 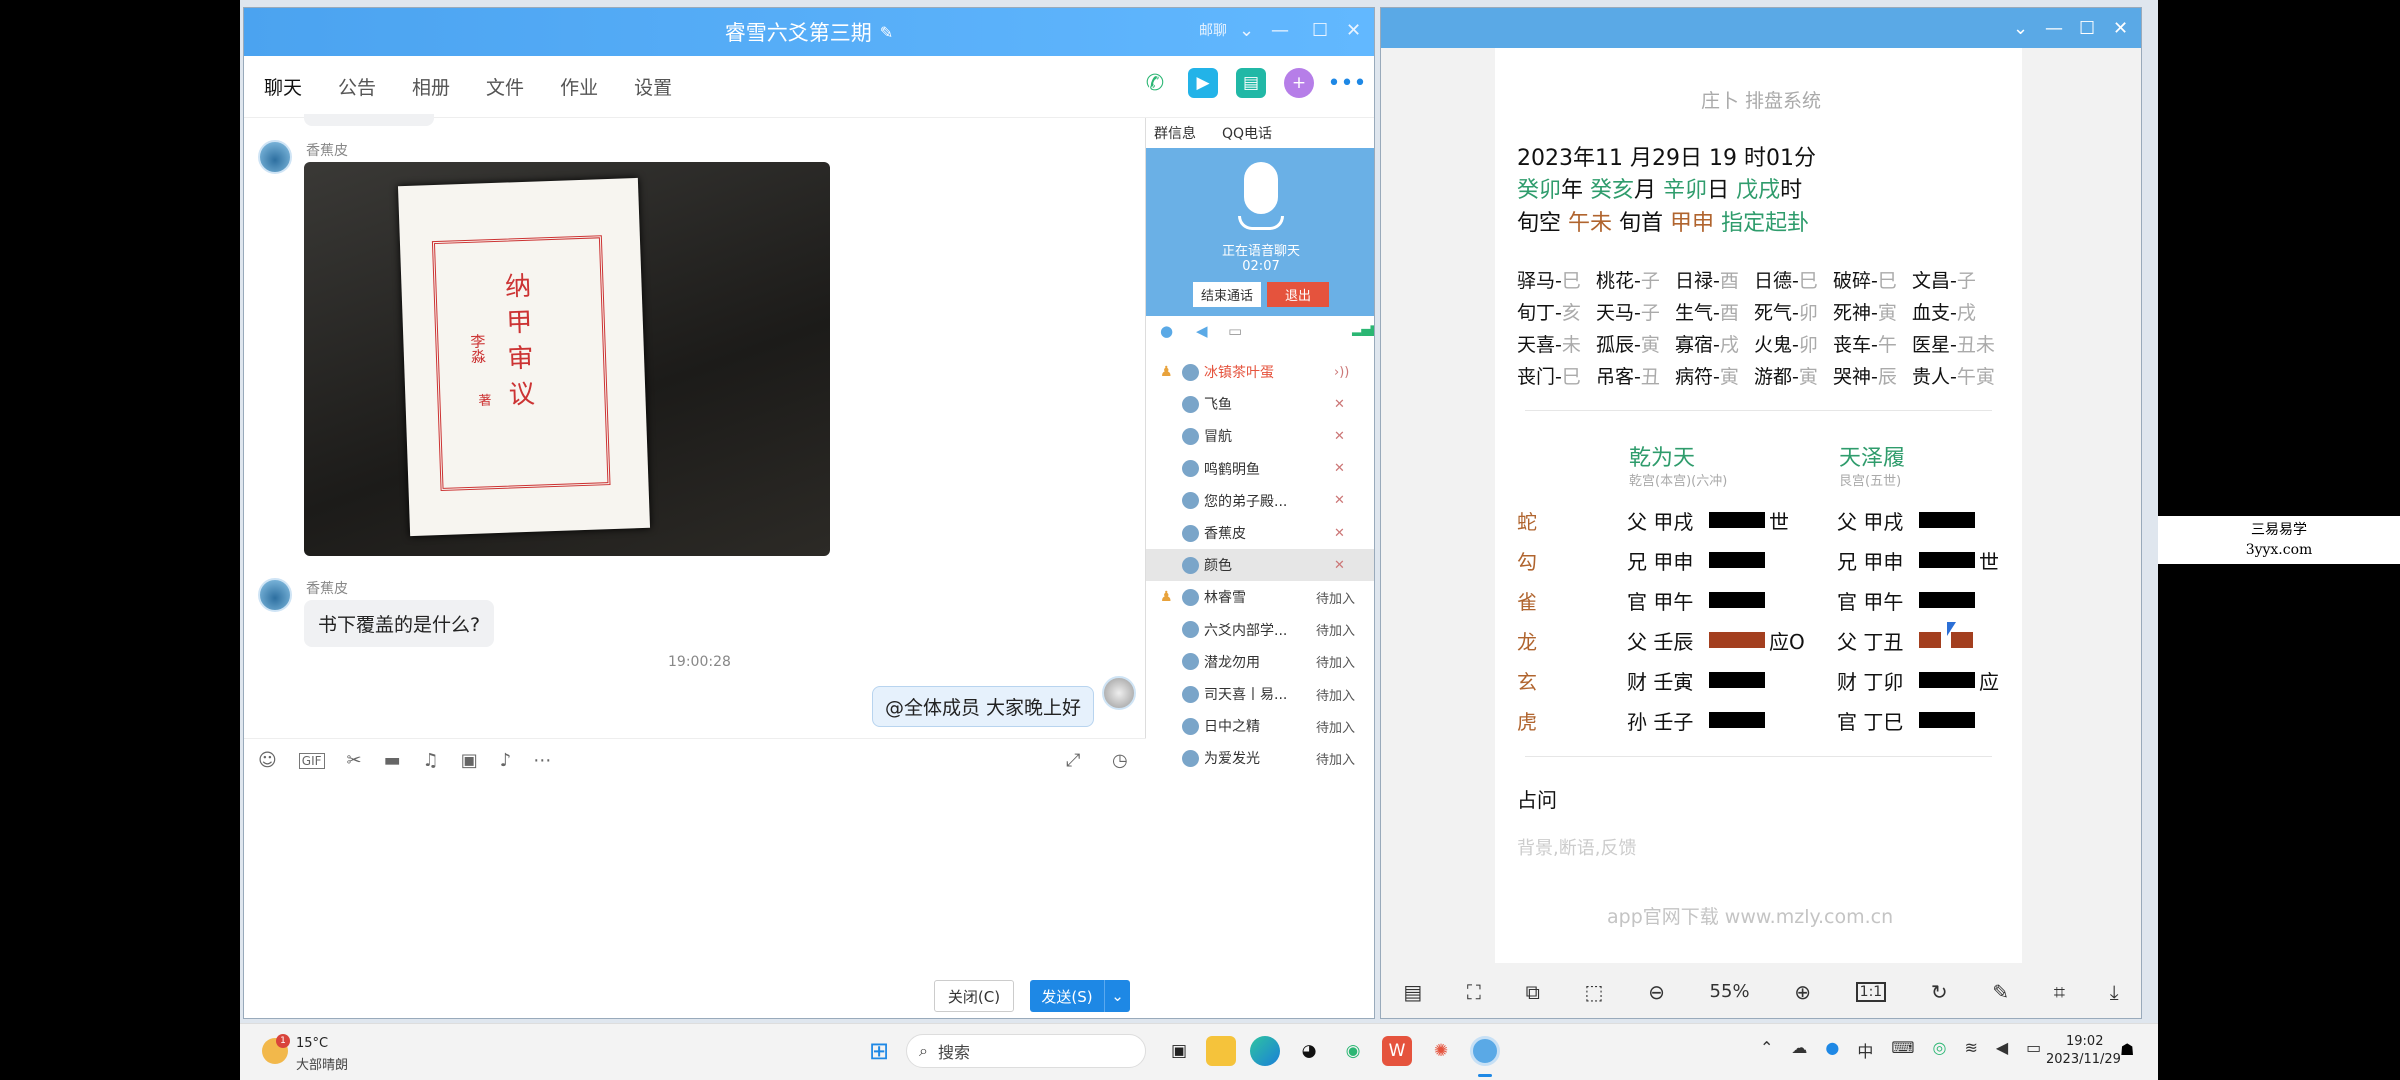 What do you see at coordinates (431, 760) in the screenshot?
I see `music-icon: ♫` at bounding box center [431, 760].